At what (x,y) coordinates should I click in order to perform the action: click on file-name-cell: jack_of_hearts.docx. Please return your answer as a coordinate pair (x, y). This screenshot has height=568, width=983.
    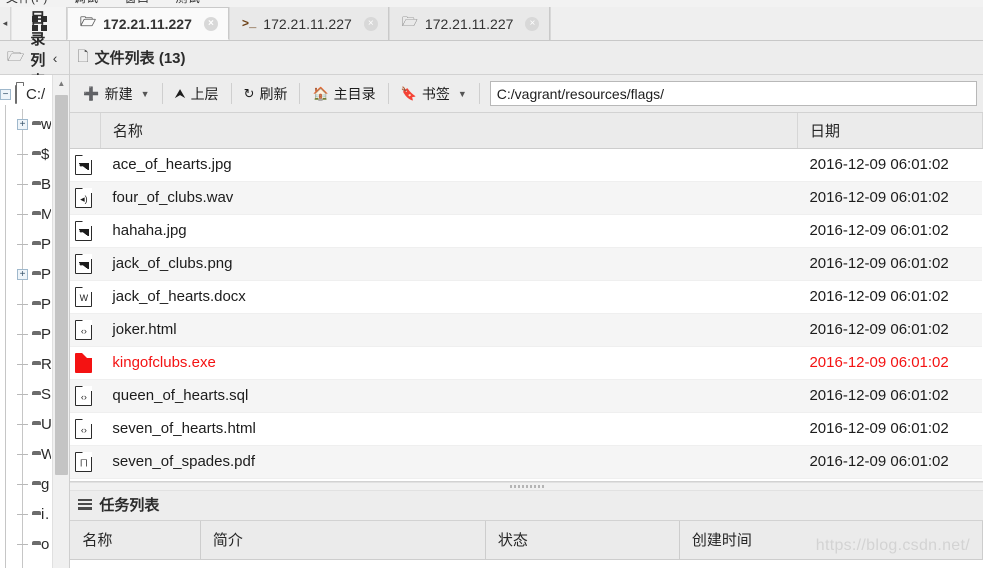
    Looking at the image, I should click on (449, 297).